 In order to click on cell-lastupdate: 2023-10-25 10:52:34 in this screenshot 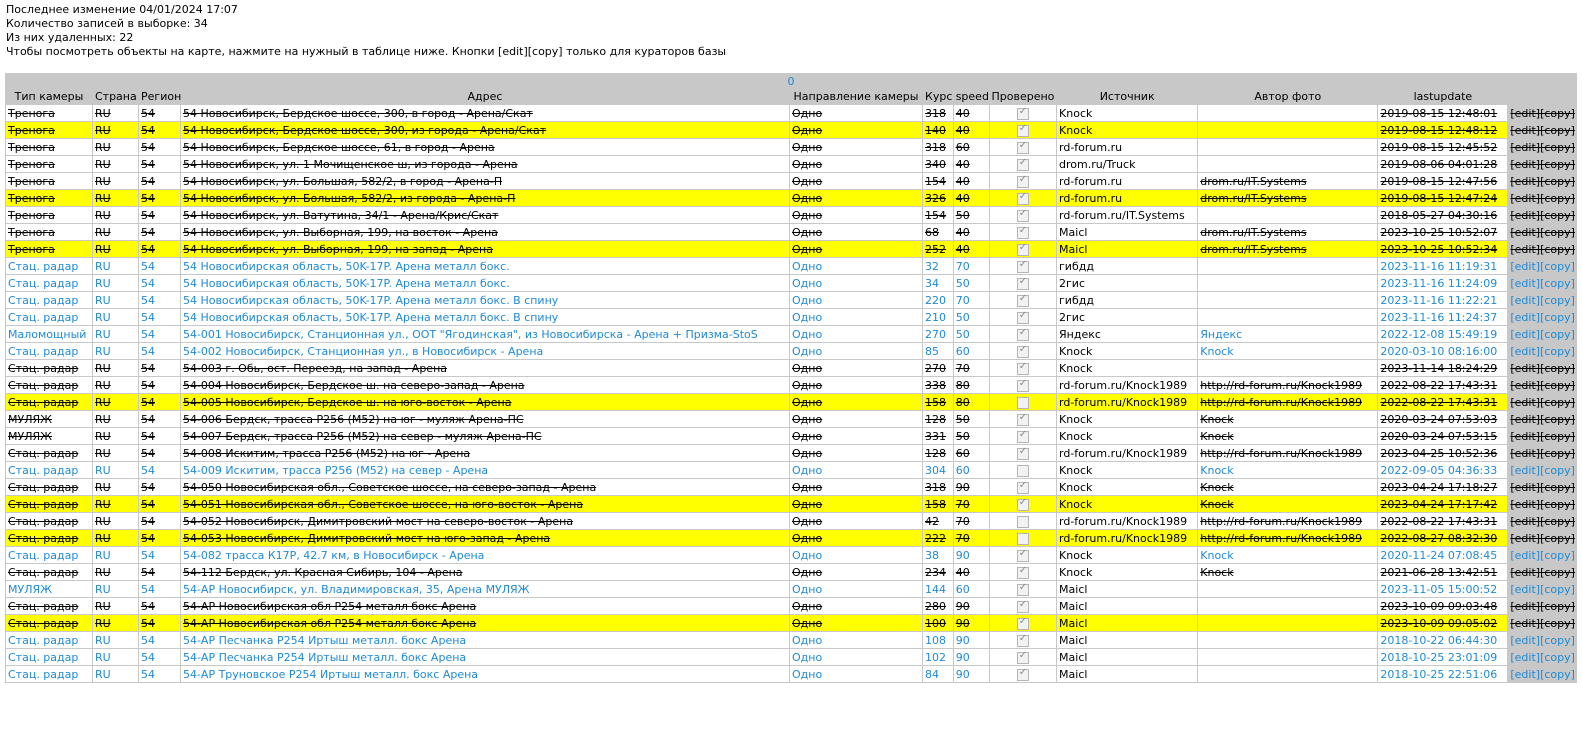, I will do `click(1443, 249)`.